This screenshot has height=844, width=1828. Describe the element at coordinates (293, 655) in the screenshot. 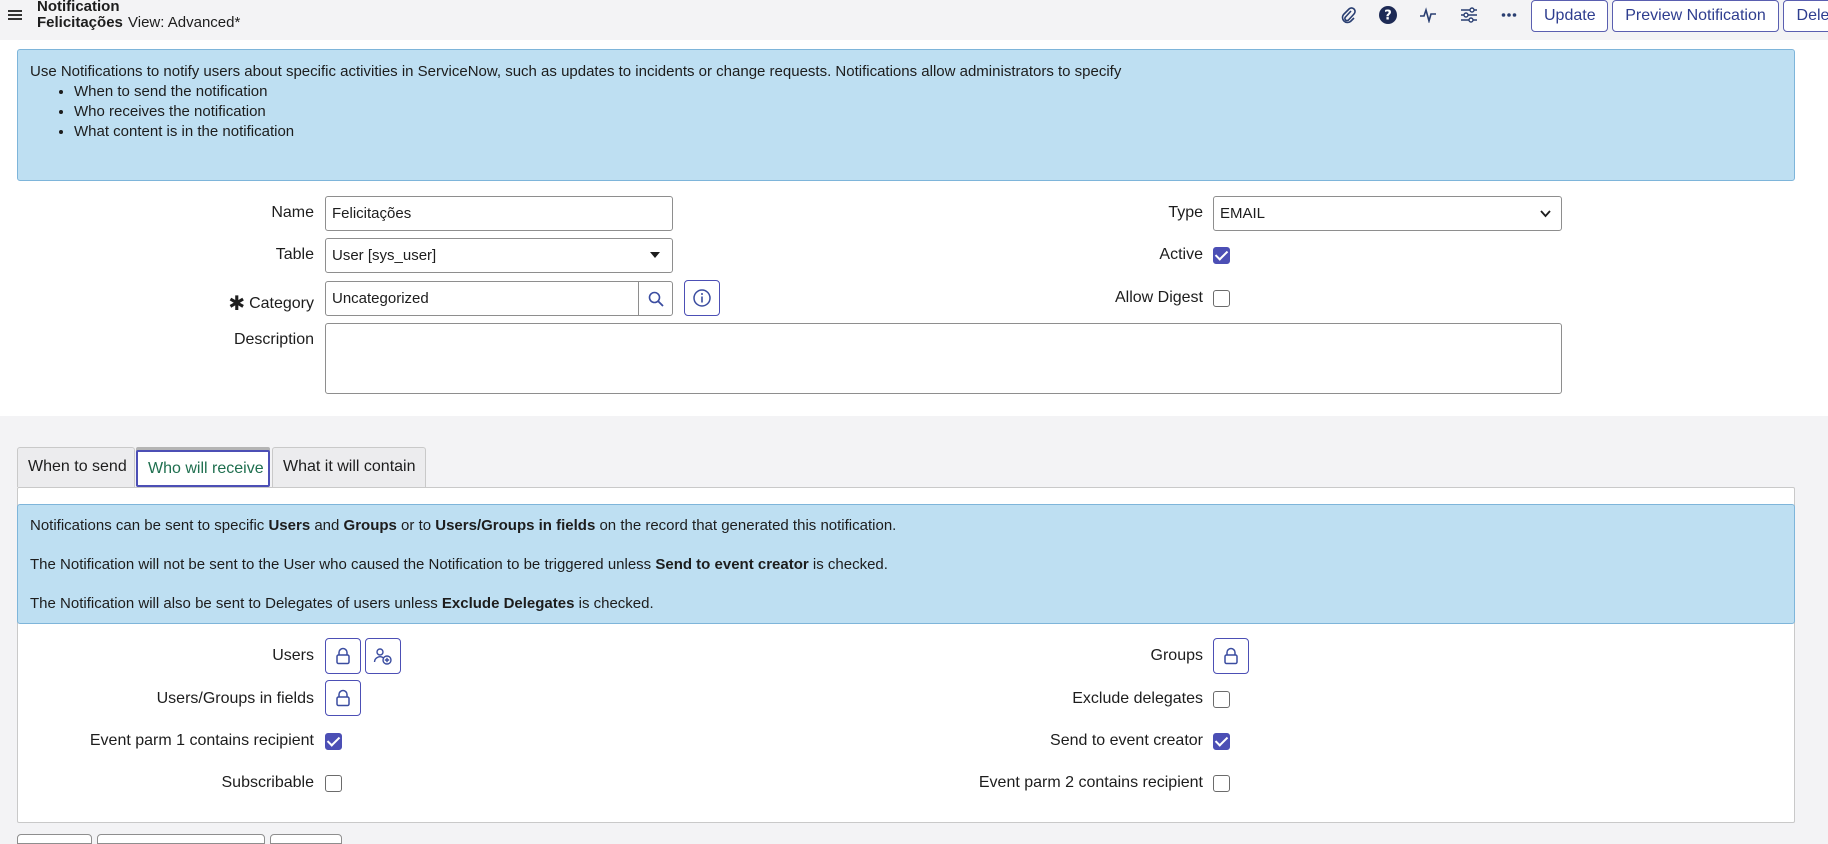

I see `users-label: Users` at that location.